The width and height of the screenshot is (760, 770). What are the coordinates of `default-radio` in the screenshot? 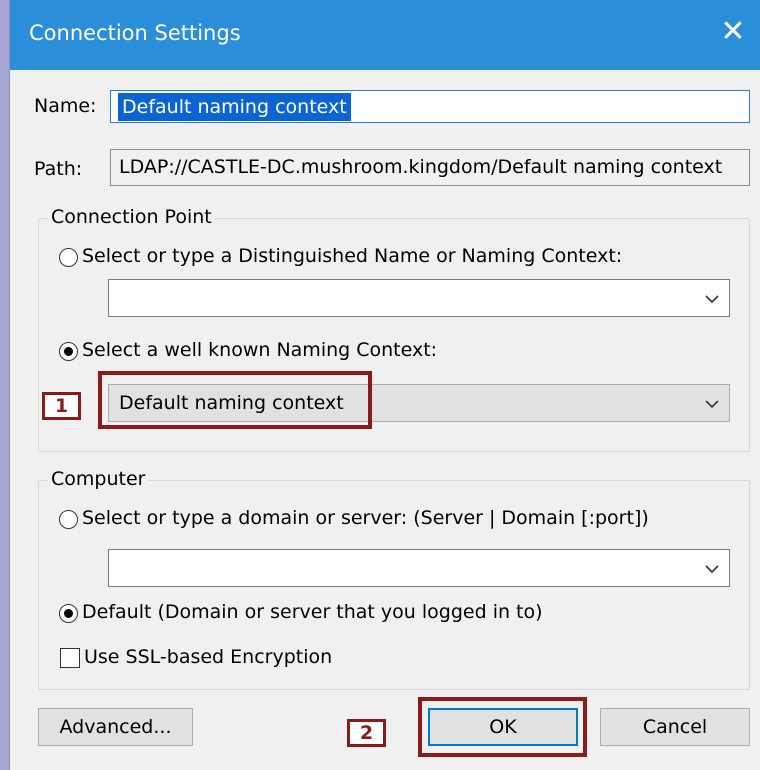 It's located at (68, 613).